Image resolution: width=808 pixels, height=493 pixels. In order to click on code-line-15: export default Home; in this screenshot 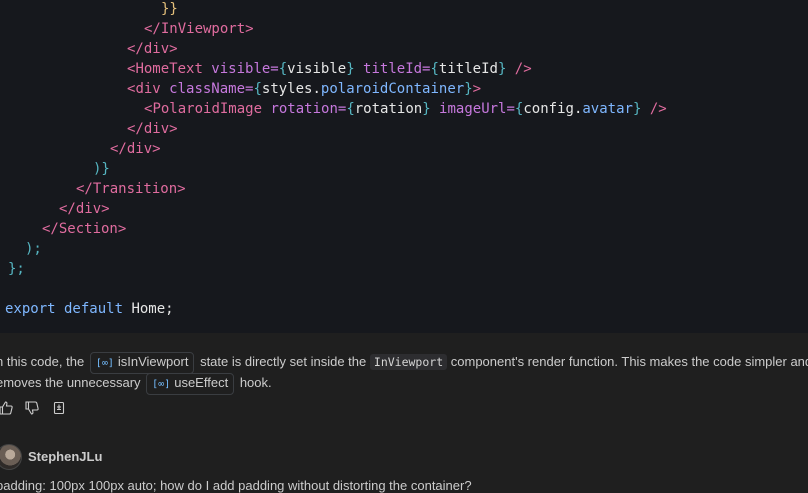, I will do `click(89, 309)`.